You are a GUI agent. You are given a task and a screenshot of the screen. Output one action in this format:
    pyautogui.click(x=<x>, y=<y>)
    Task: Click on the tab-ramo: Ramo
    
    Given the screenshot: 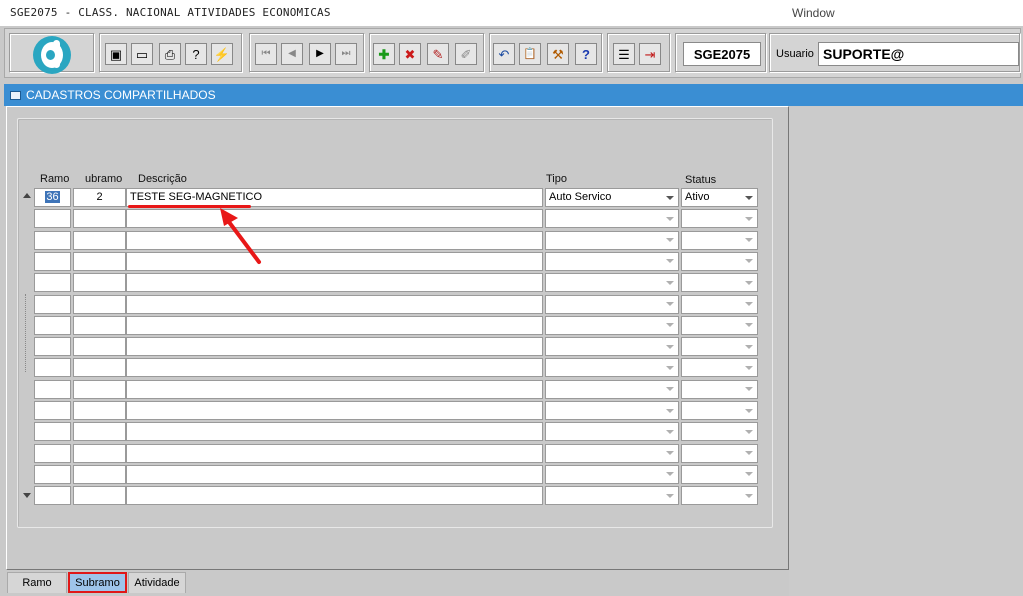 What is the action you would take?
    pyautogui.click(x=37, y=582)
    